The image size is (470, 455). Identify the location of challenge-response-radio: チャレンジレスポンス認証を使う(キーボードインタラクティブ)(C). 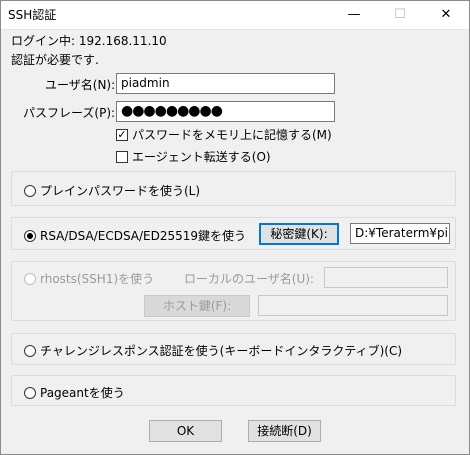
(213, 350).